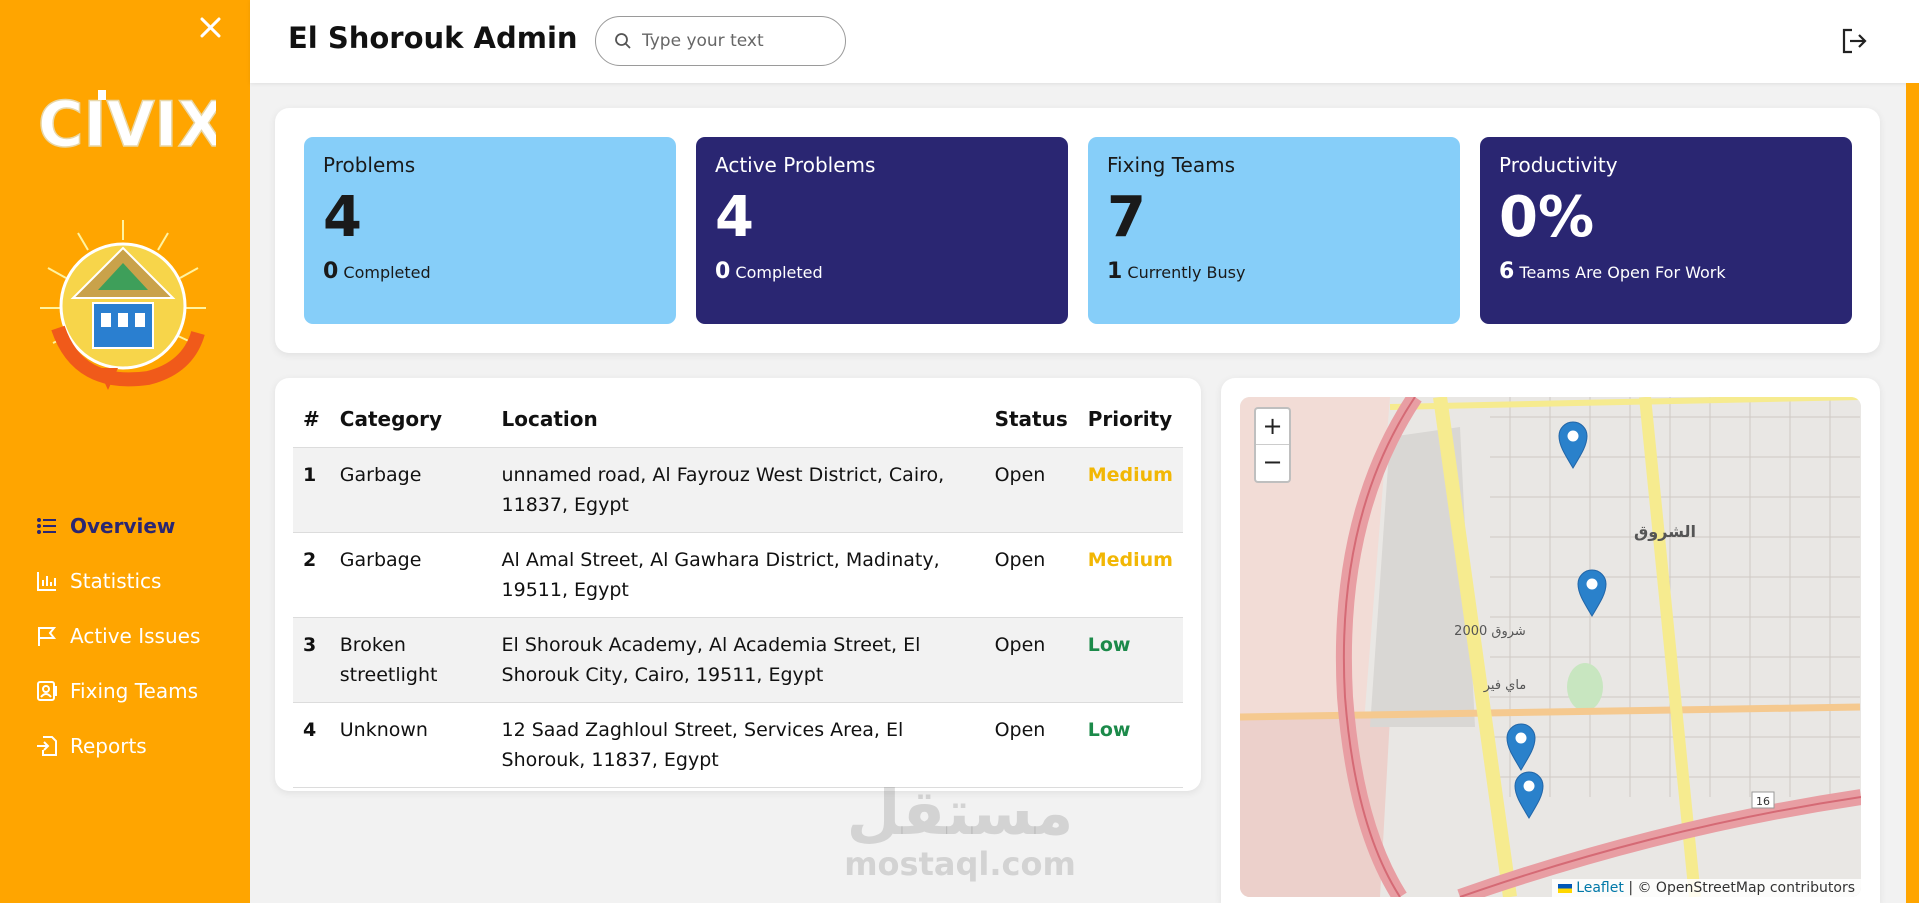 This screenshot has height=903, width=1919. I want to click on search-box, so click(720, 41).